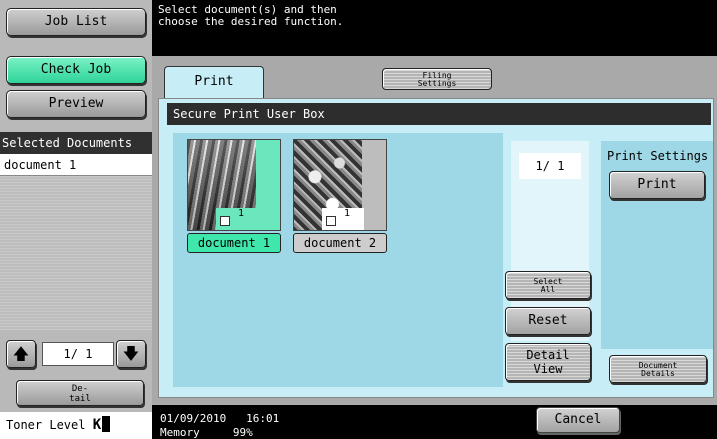 This screenshot has width=717, height=439. What do you see at coordinates (657, 185) in the screenshot?
I see `print-button: Print` at bounding box center [657, 185].